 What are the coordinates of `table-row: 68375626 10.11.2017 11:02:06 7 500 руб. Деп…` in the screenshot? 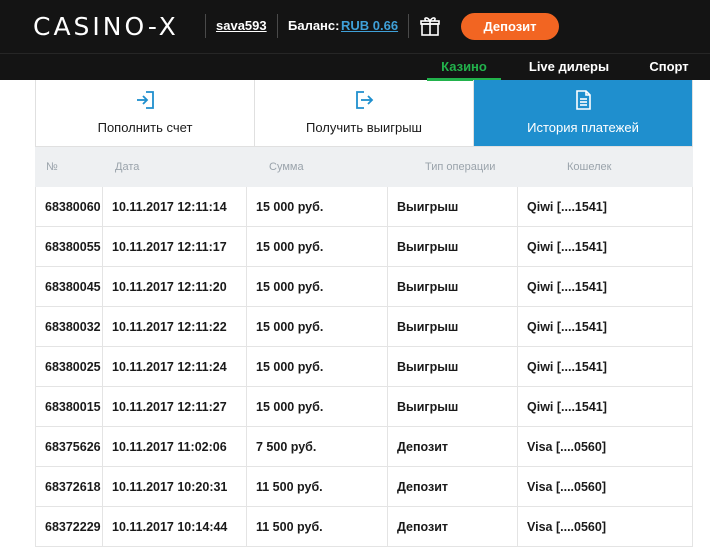 It's located at (364, 447).